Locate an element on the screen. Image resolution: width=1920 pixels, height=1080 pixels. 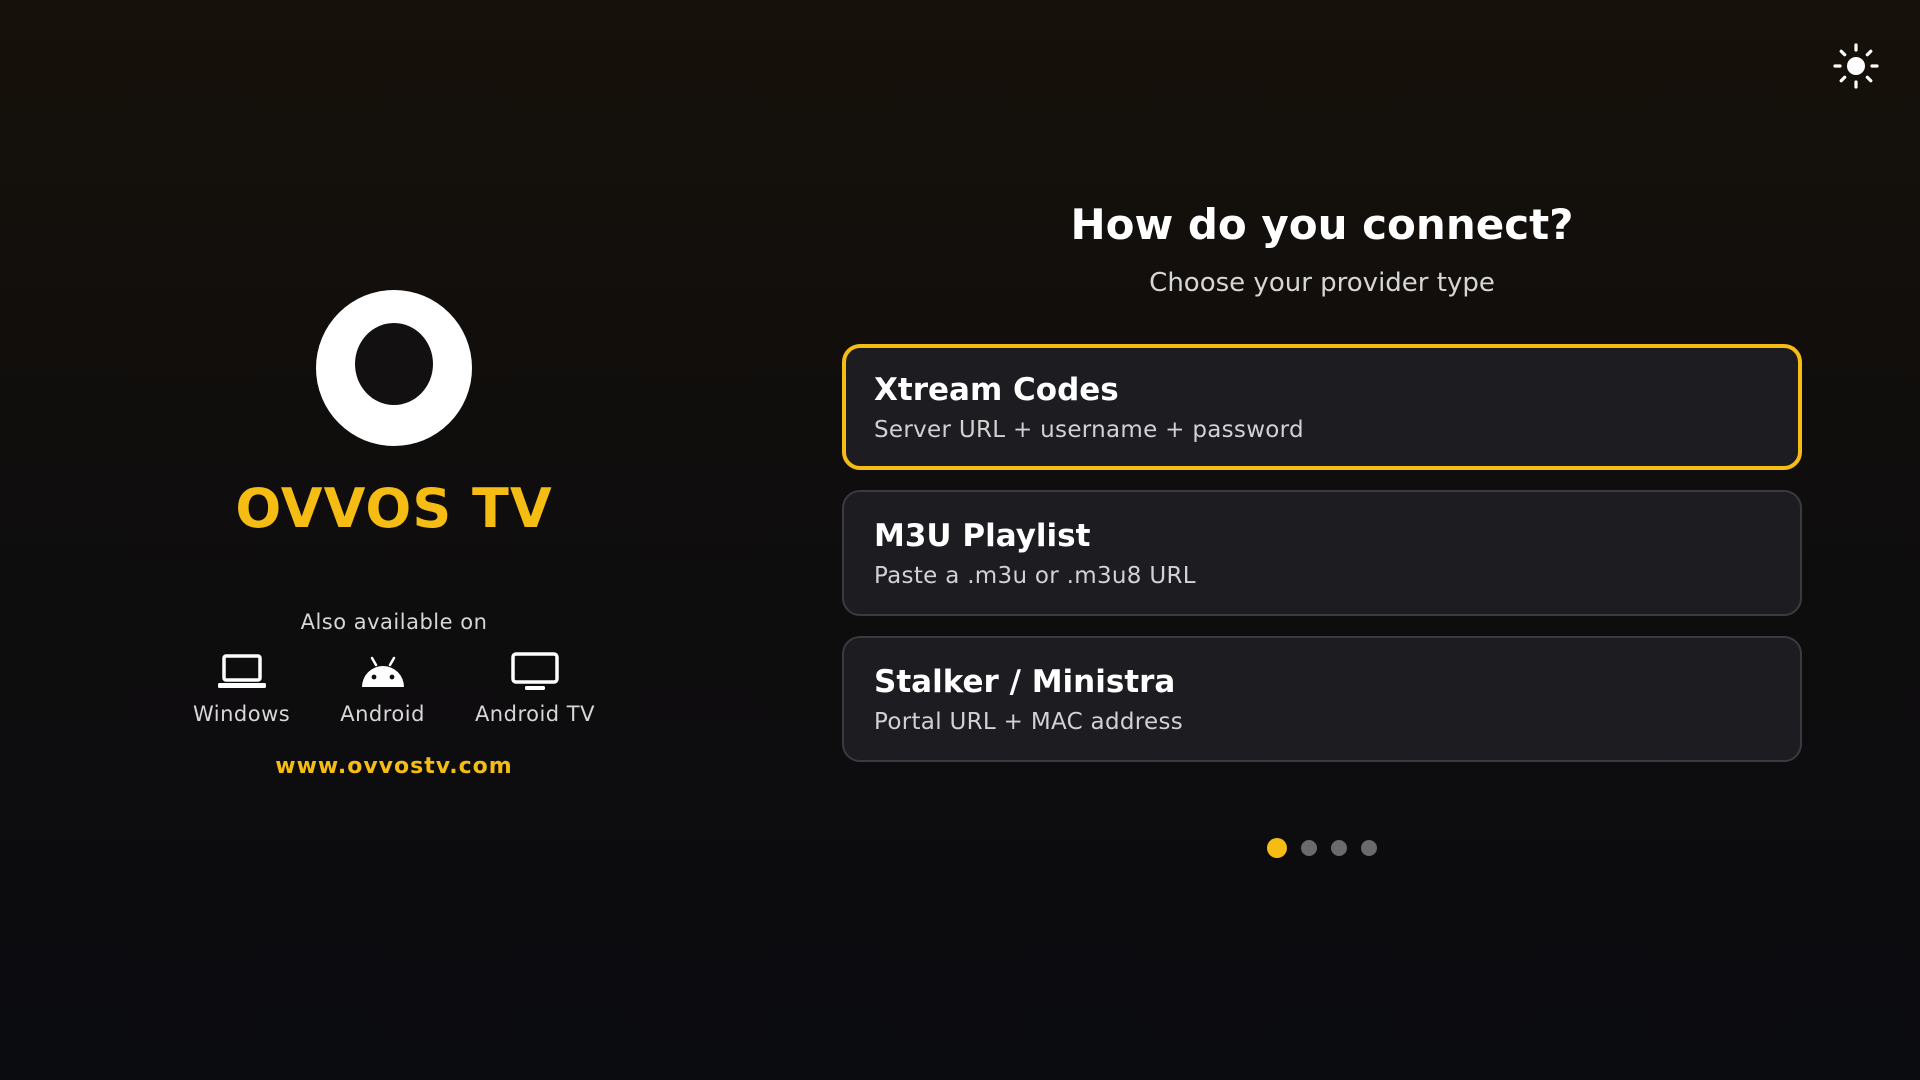
provider-option-m3u-playlist: M3U Playlist Paste a .m3u or .m3u8 URL is located at coordinates (1322, 552).